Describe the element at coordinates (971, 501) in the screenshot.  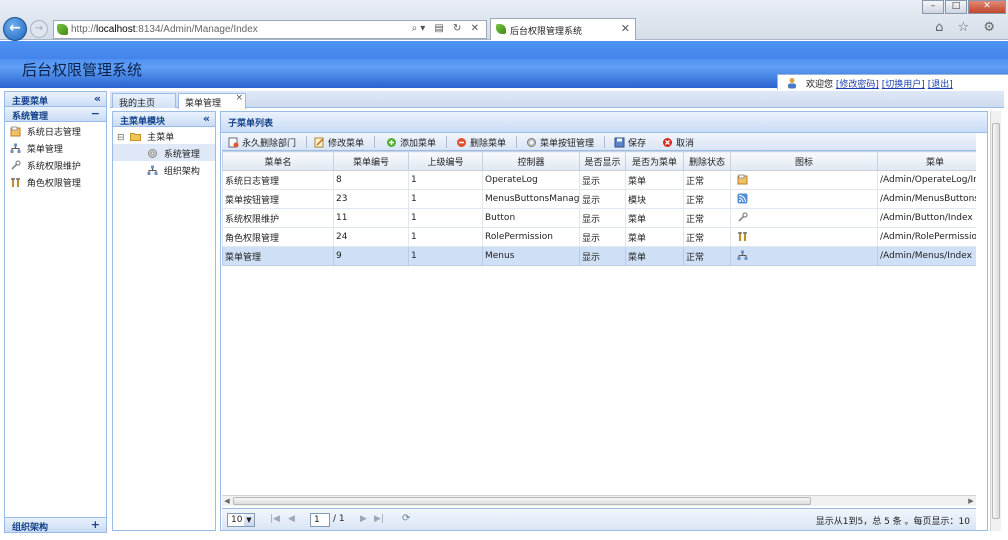
I see `scroll-right-icon: ▶` at that location.